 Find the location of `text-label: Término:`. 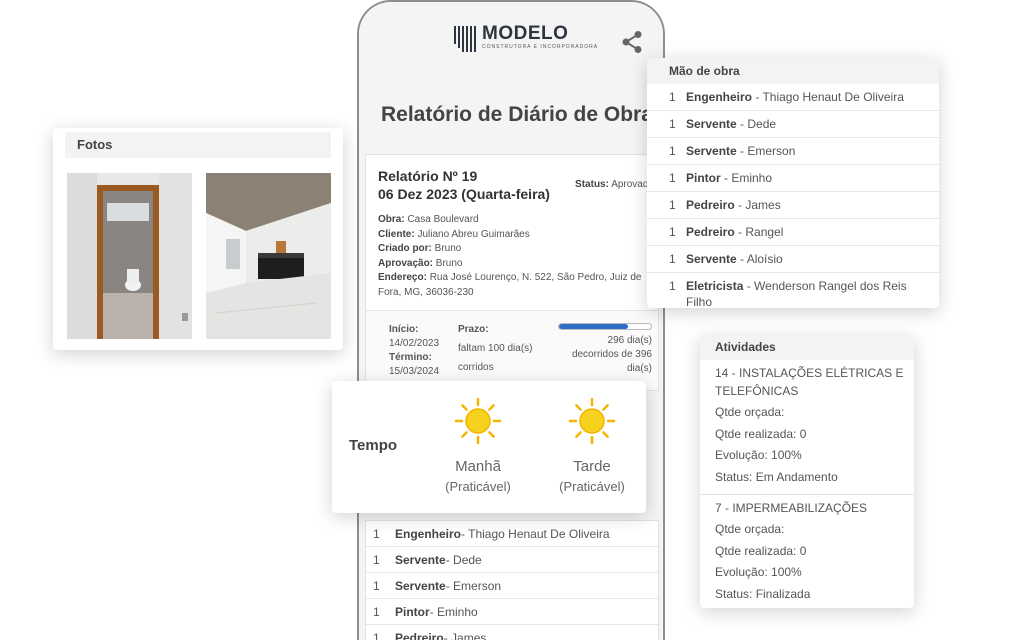

text-label: Término: is located at coordinates (410, 357).